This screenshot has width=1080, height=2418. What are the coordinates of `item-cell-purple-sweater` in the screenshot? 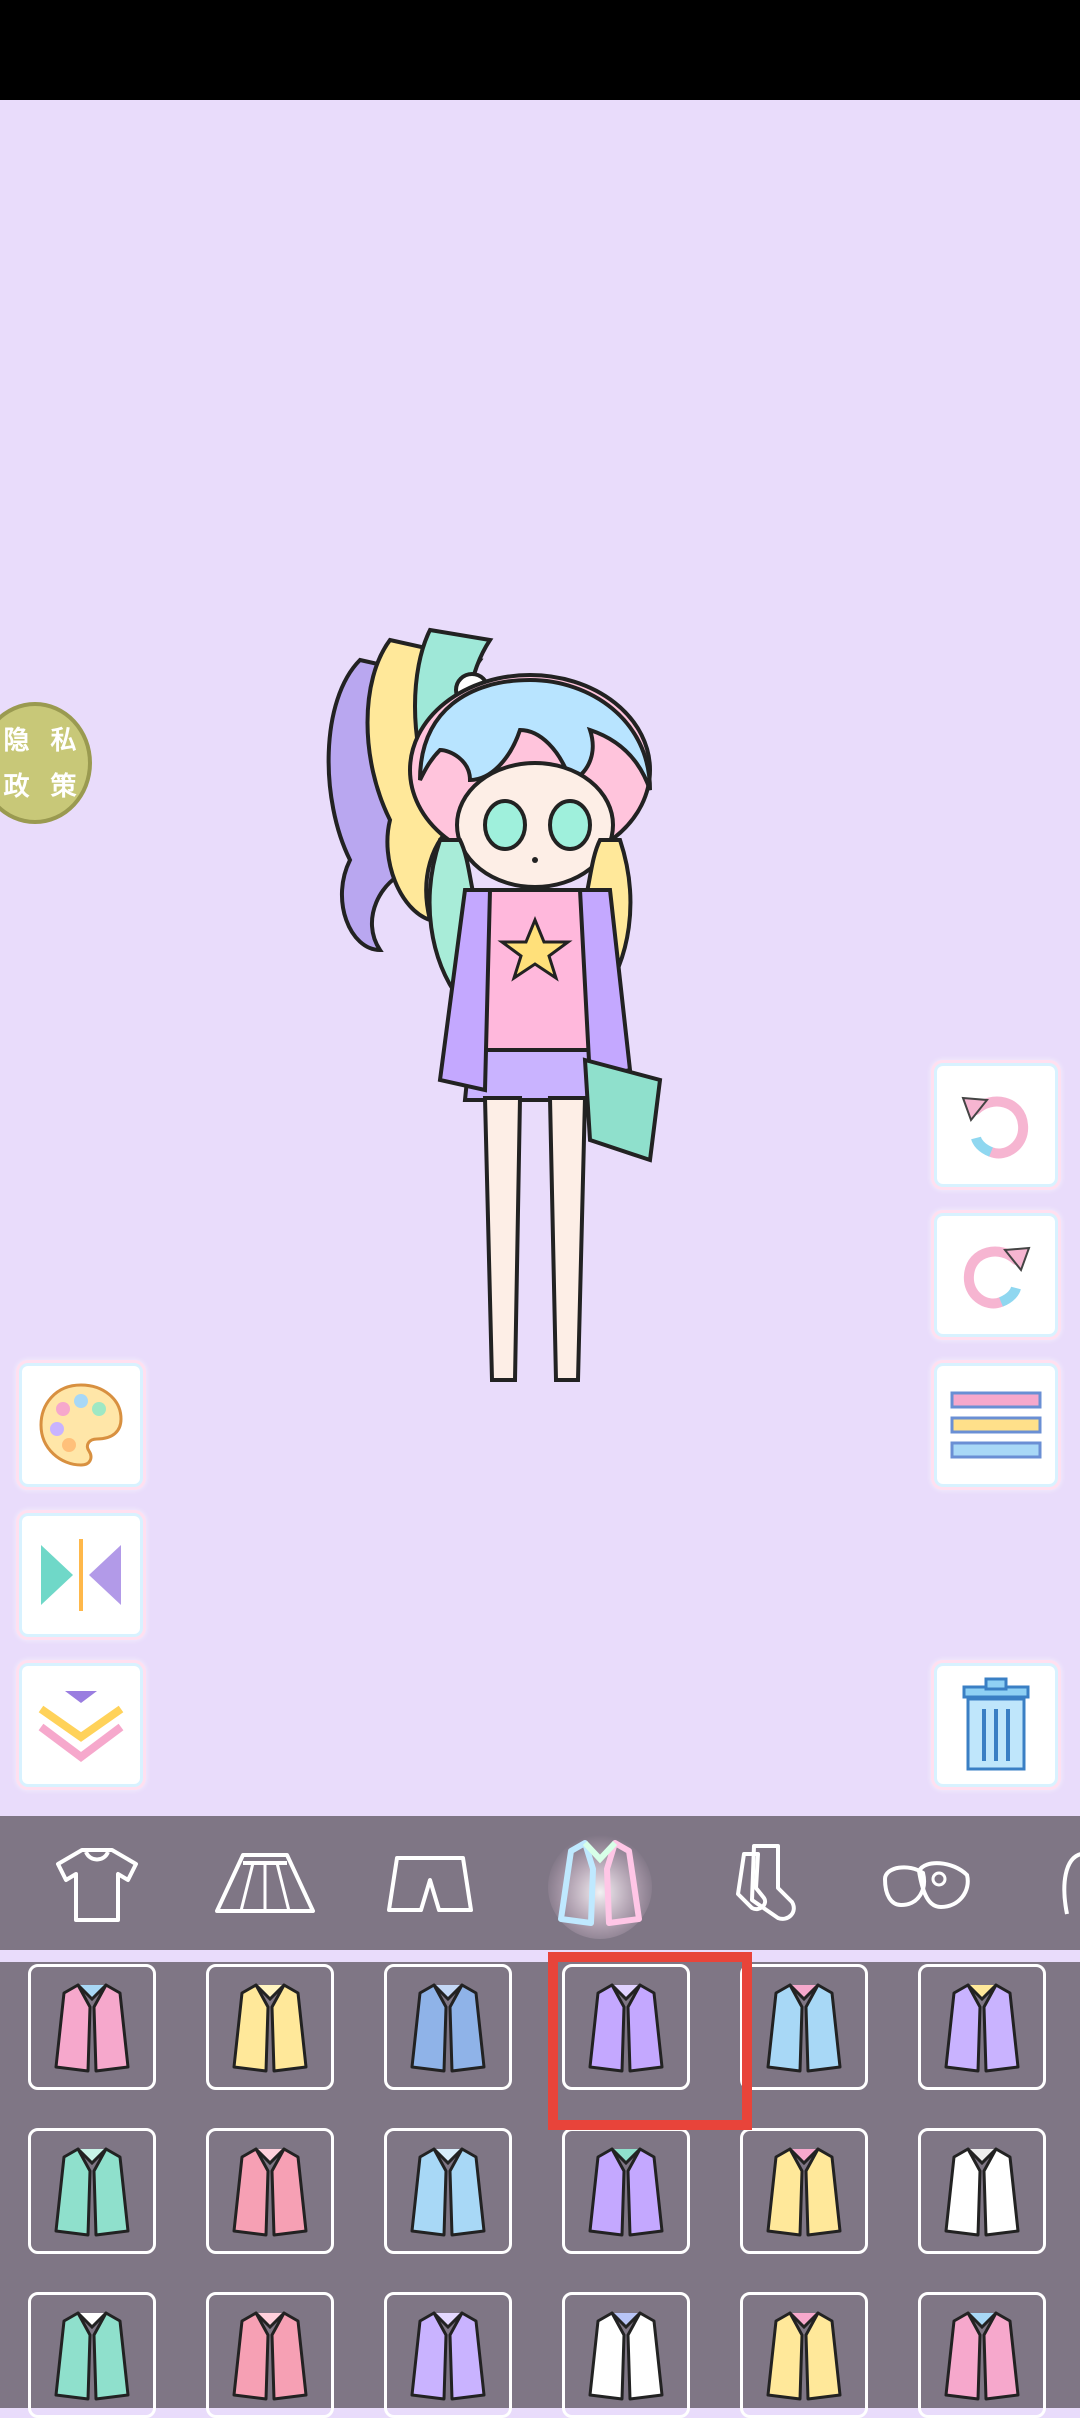 It's located at (448, 2355).